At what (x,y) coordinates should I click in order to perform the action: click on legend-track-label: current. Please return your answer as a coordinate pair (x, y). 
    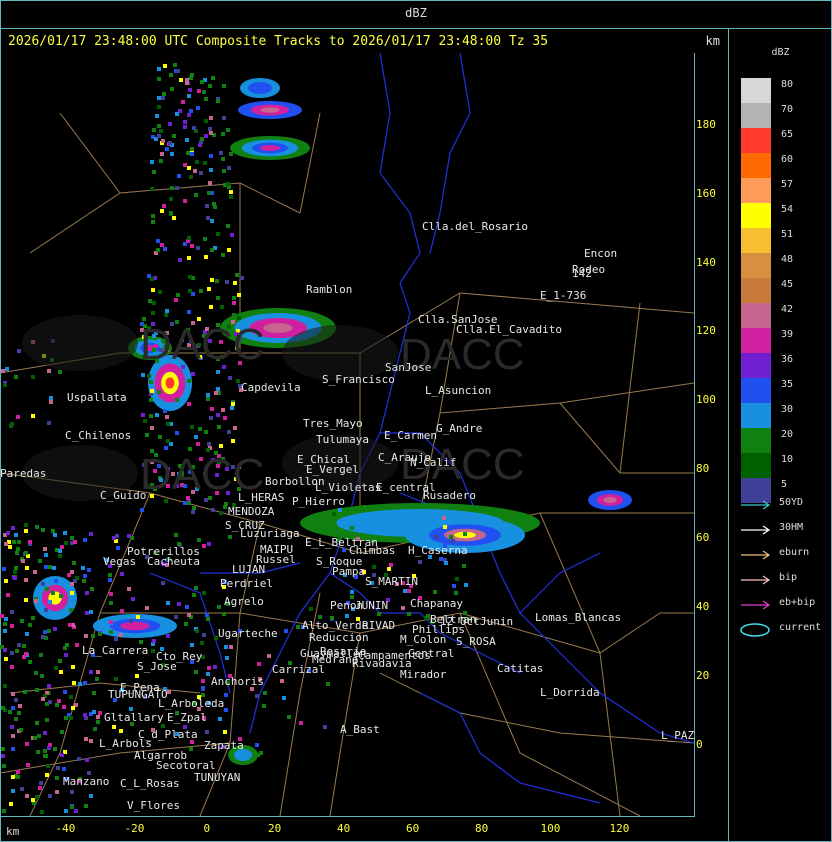
    Looking at the image, I should click on (800, 627).